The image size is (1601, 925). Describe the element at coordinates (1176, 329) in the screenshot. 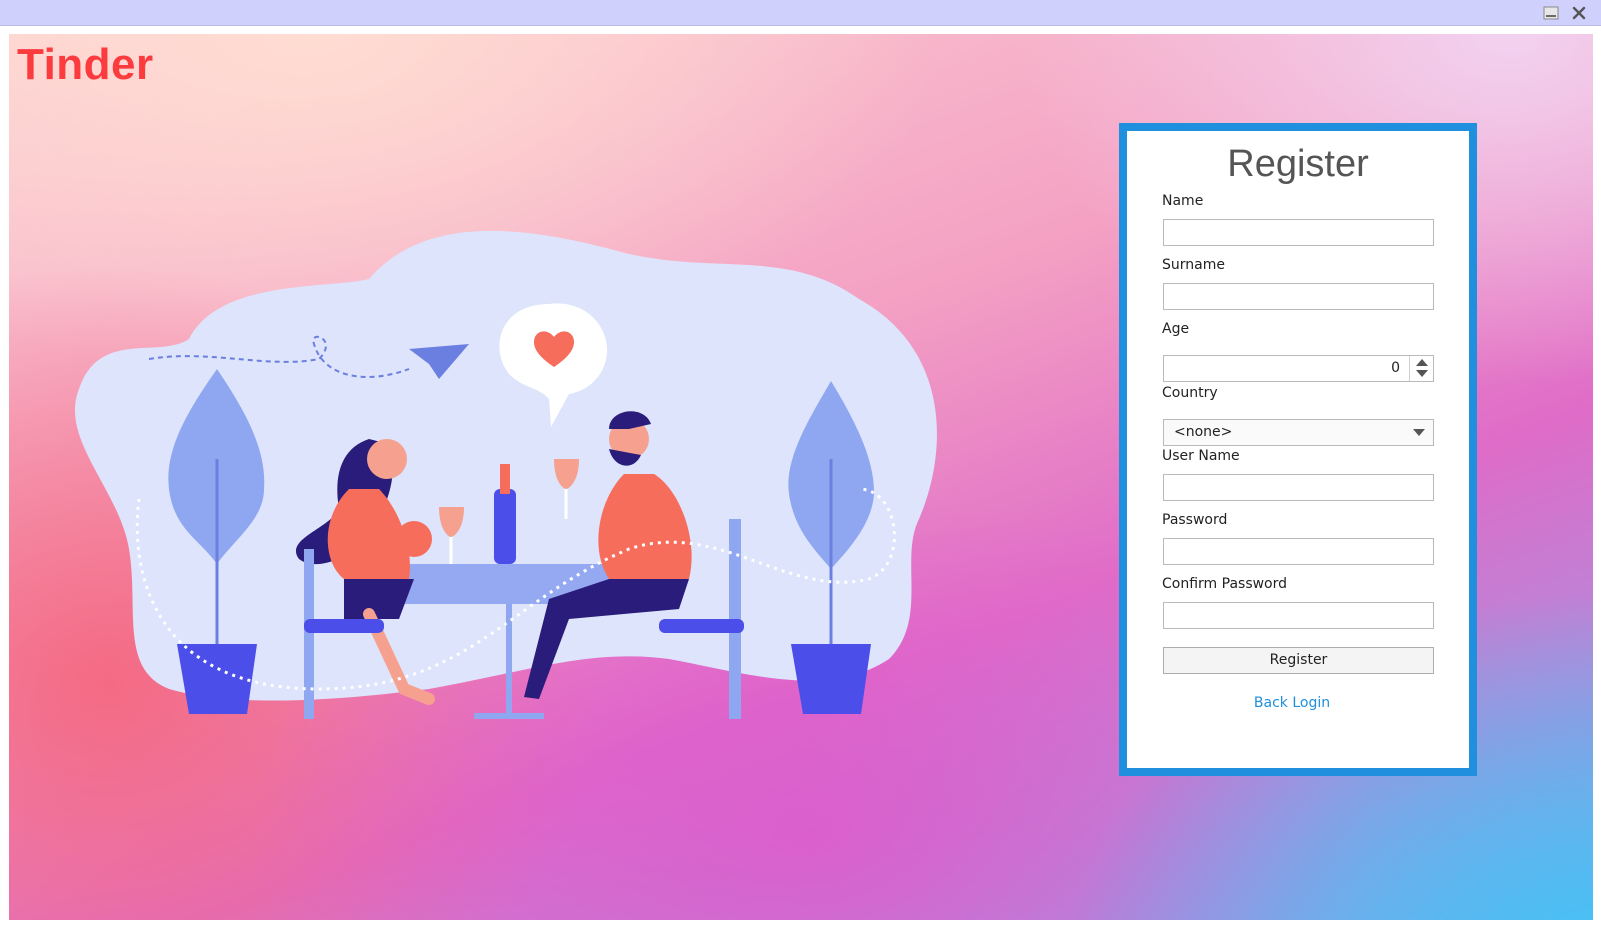

I see `age-label: Age` at that location.